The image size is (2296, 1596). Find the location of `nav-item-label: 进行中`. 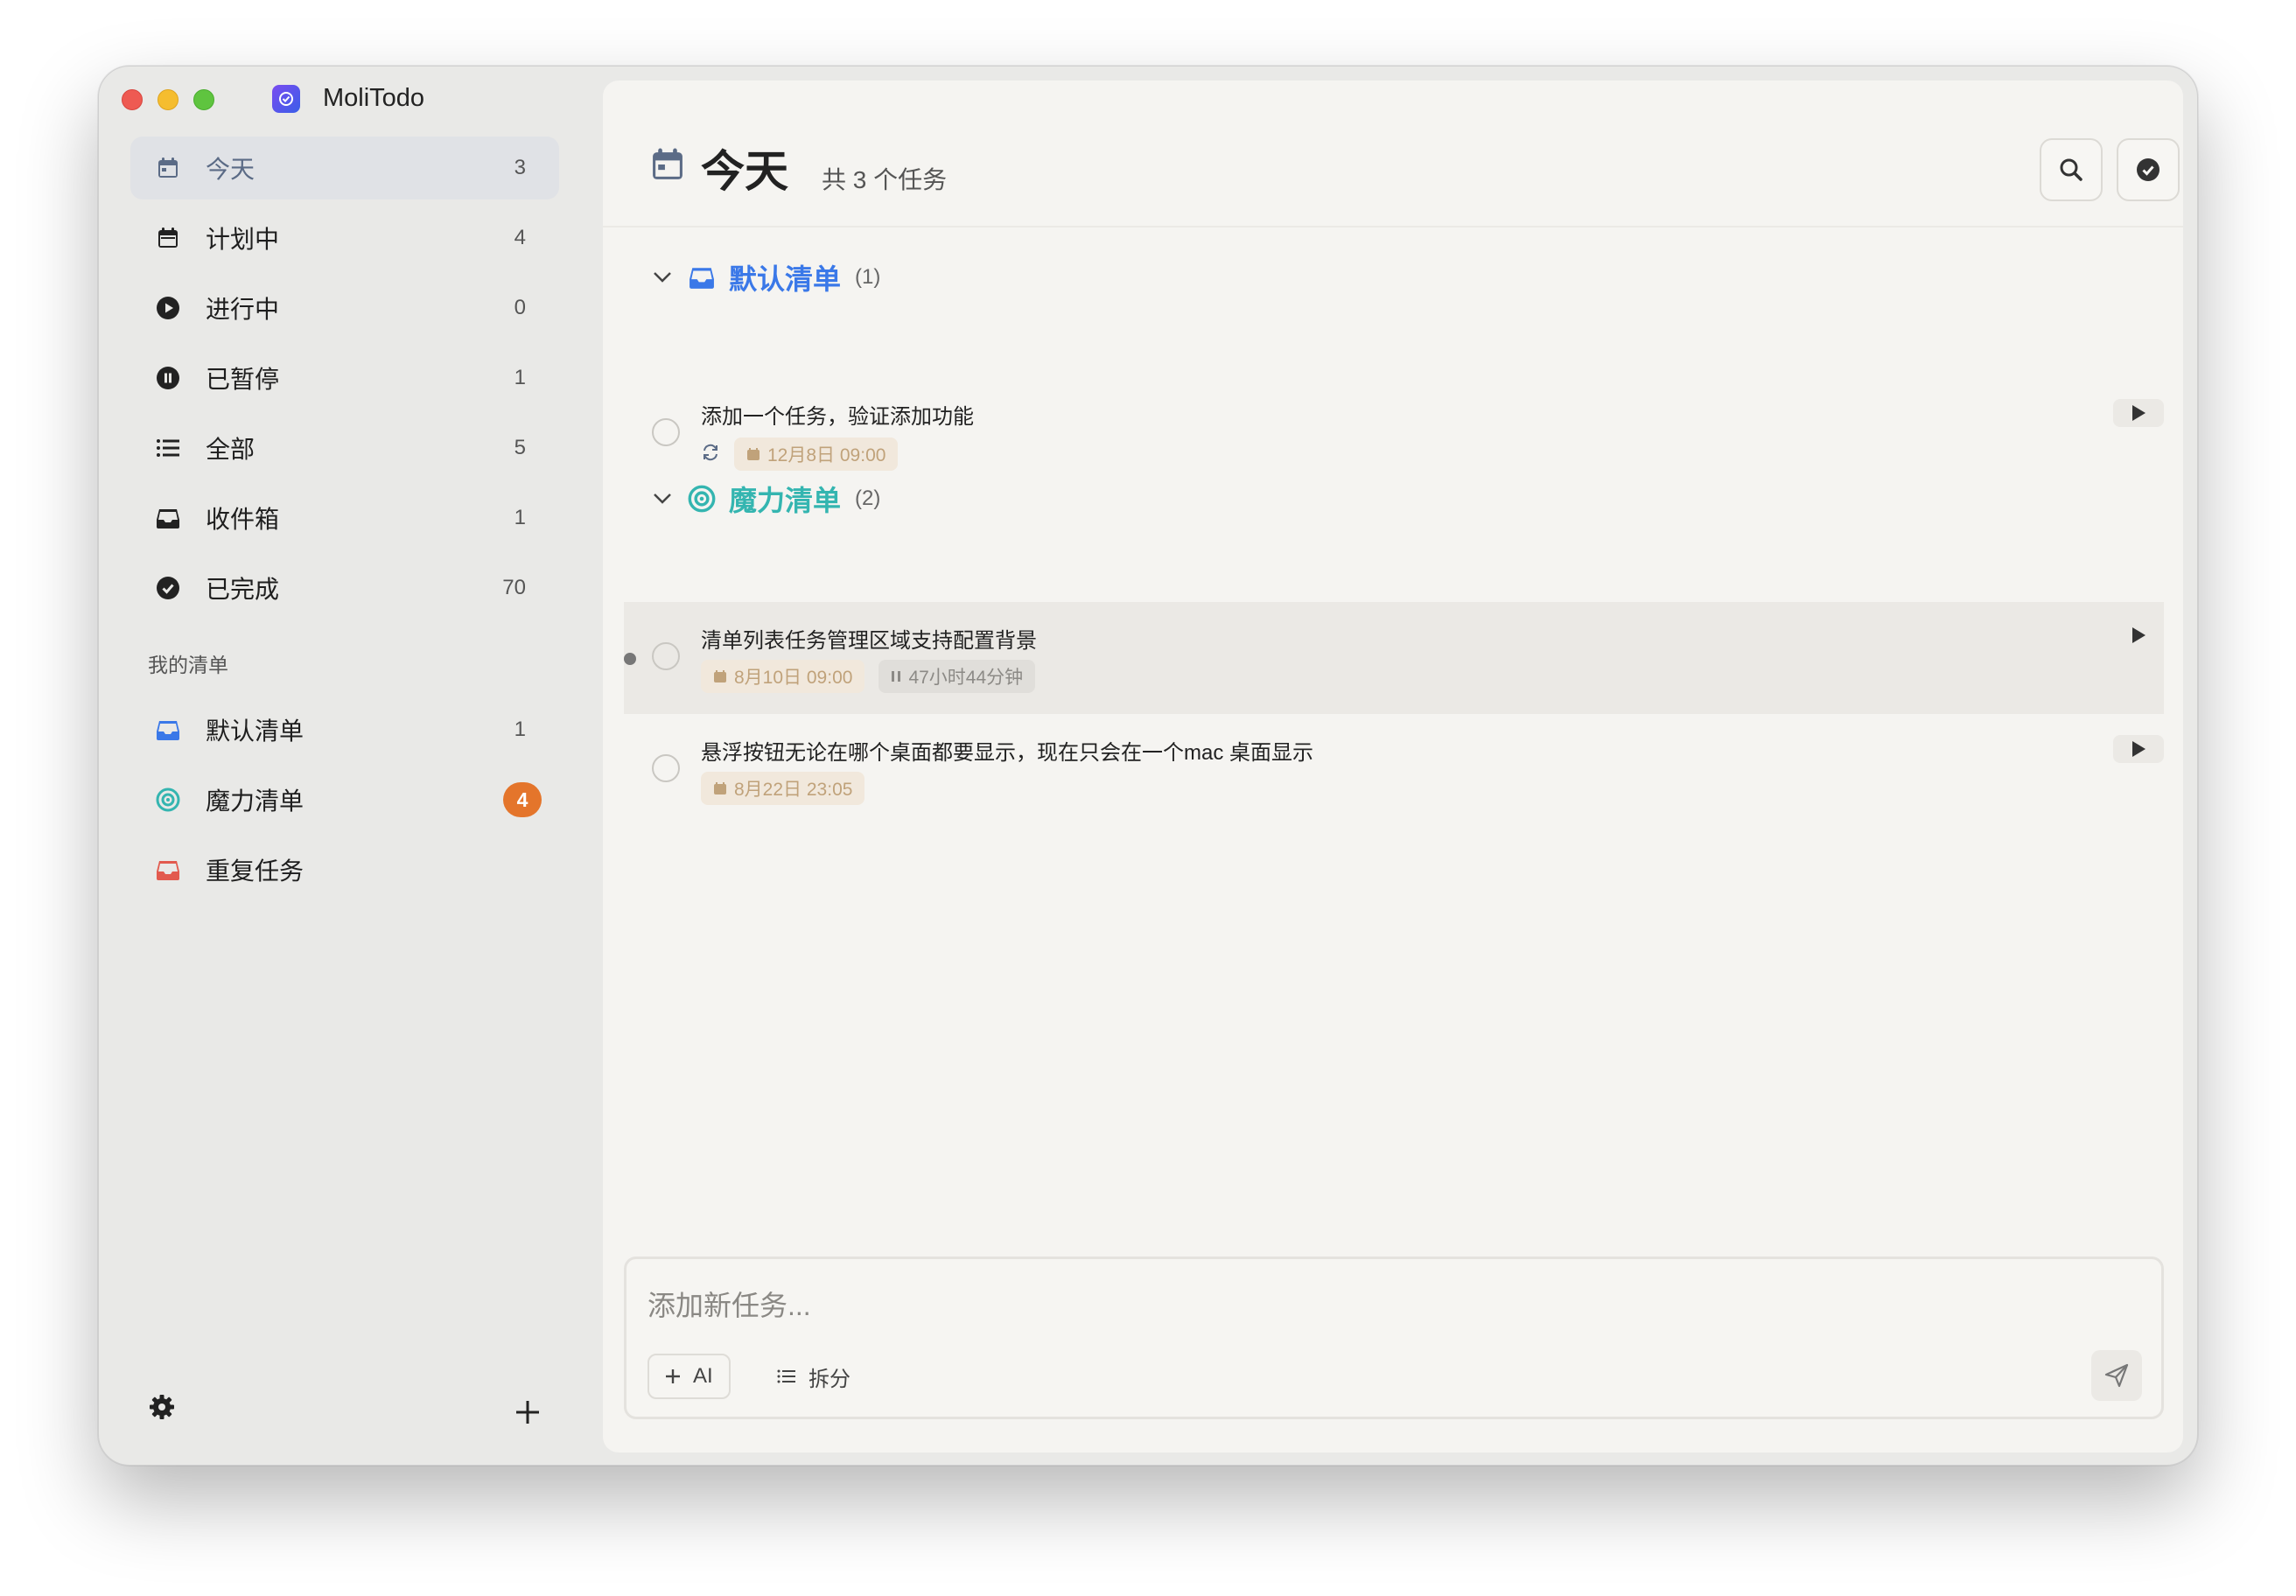

nav-item-label: 进行中 is located at coordinates (243, 309).